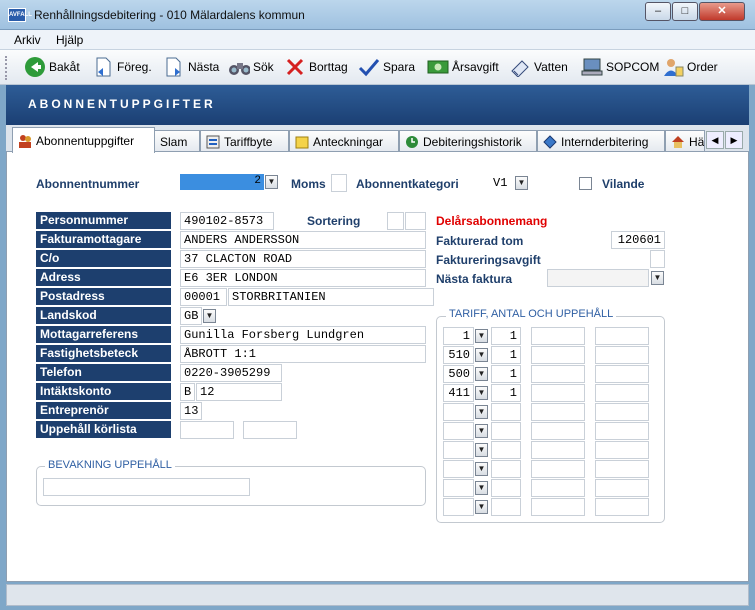  What do you see at coordinates (227, 221) in the screenshot?
I see `personnummer-input: 490102-8573` at bounding box center [227, 221].